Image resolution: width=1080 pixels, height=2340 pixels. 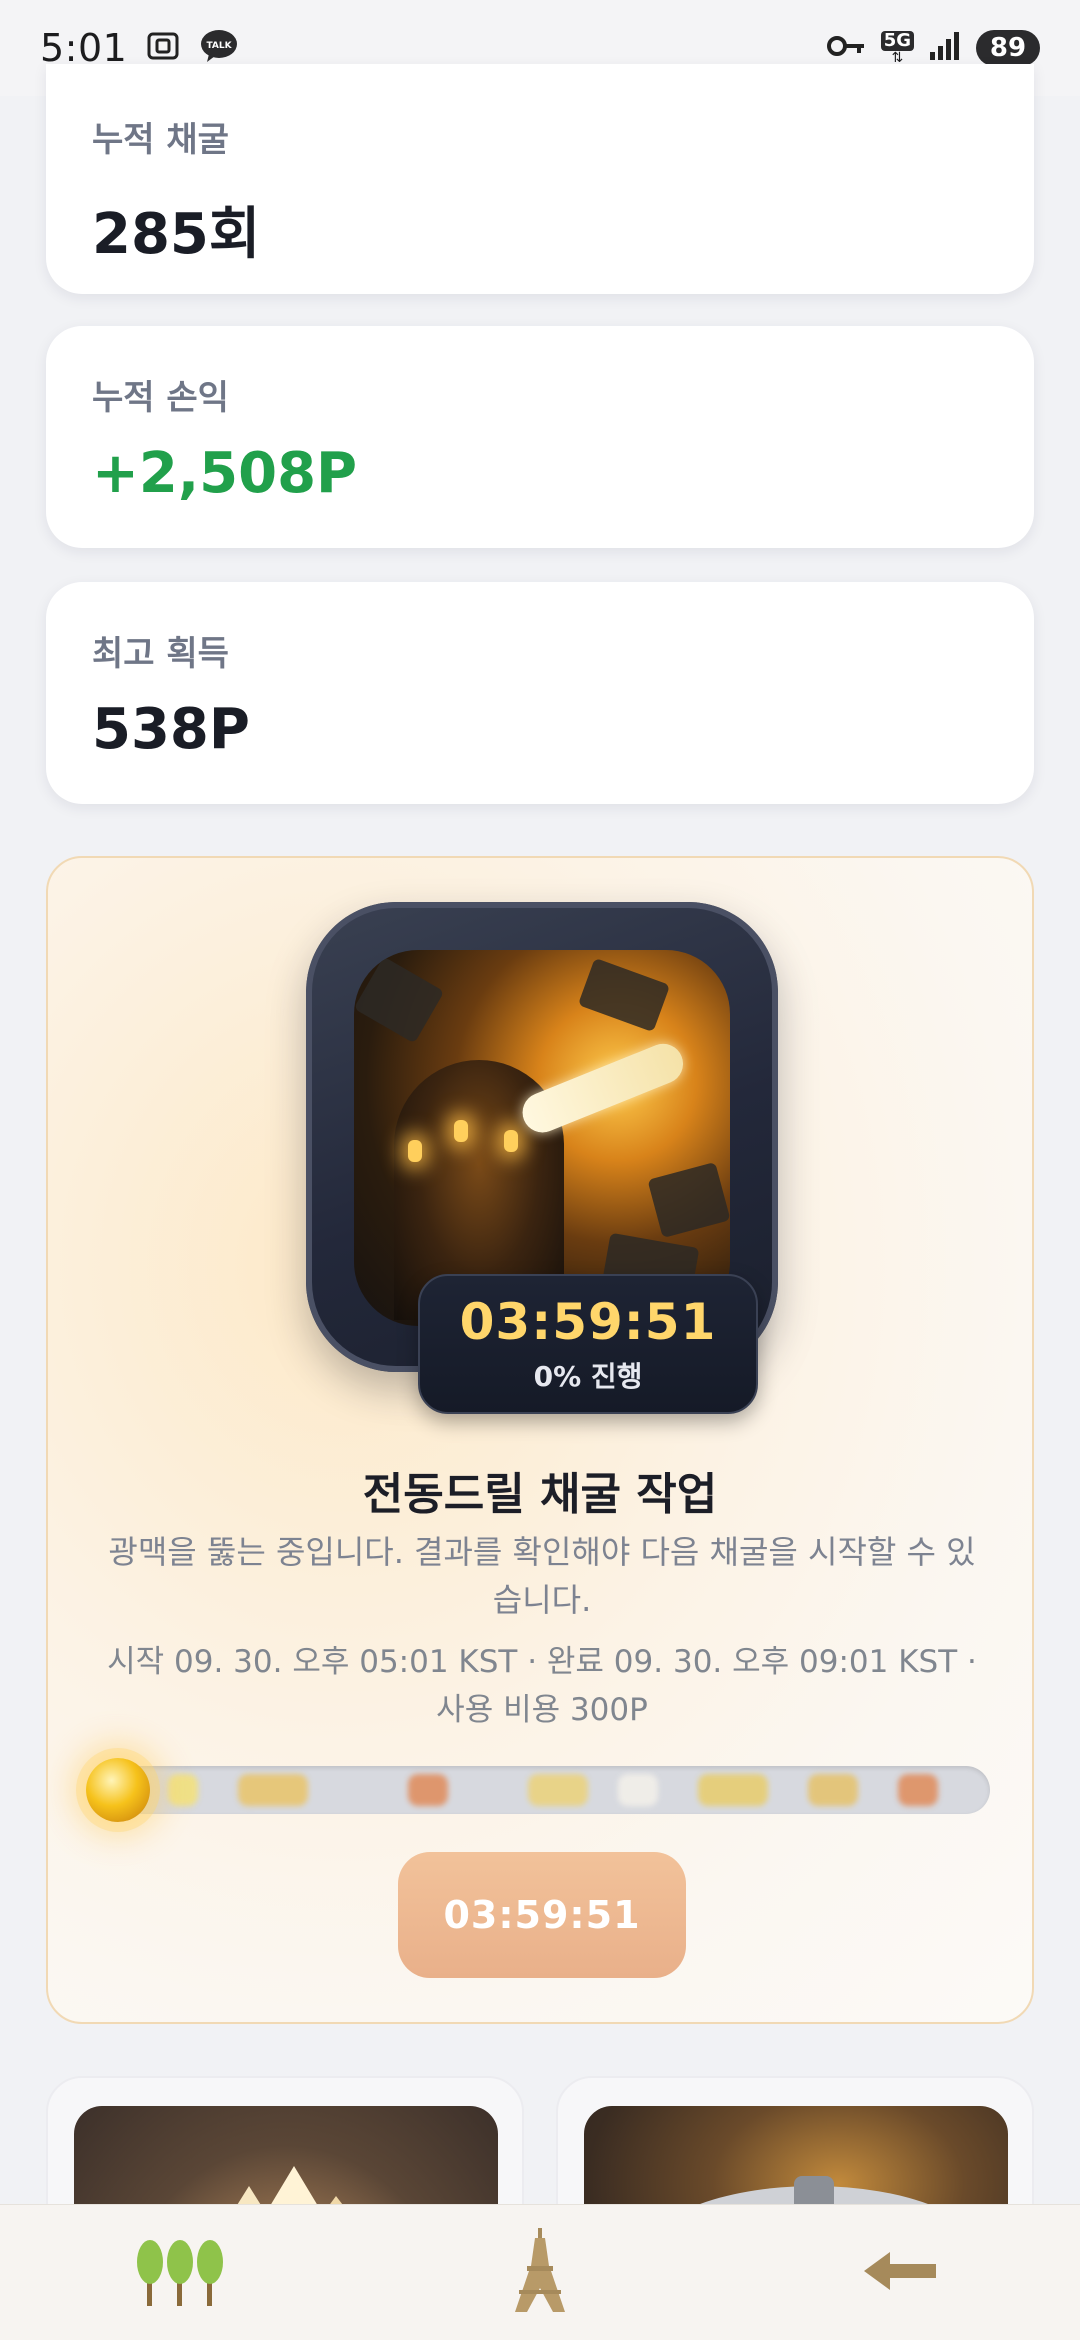 I want to click on nav-tower, so click(x=540, y=2273).